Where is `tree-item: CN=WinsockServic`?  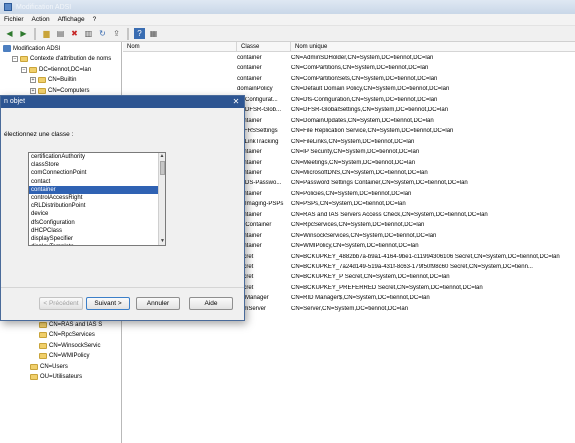 tree-item: CN=WinsockServic is located at coordinates (70, 345).